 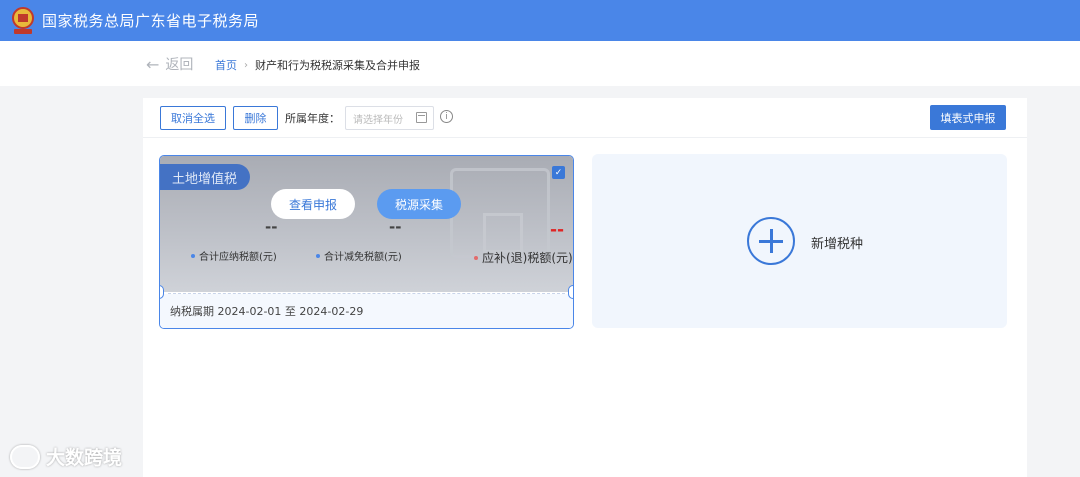 What do you see at coordinates (968, 117) in the screenshot?
I see `fill-declare-button: 填表式申报` at bounding box center [968, 117].